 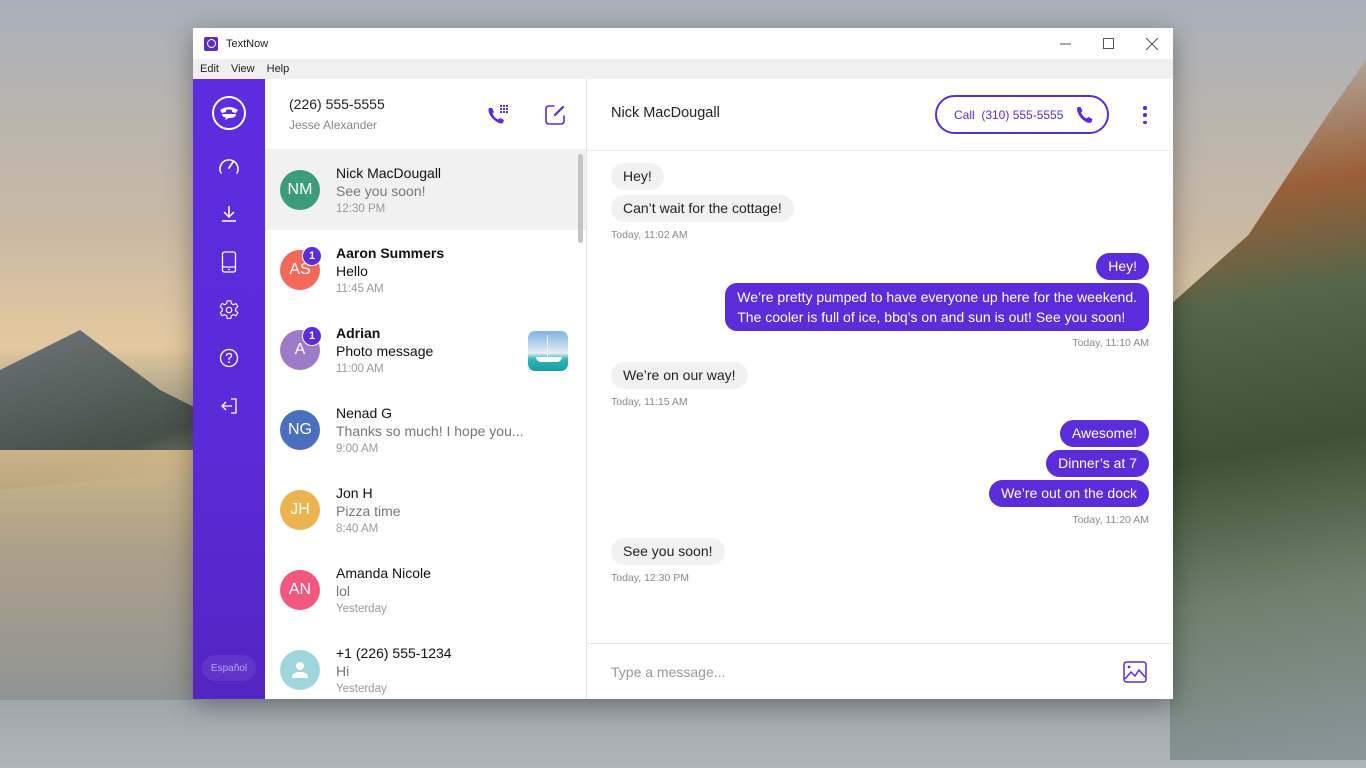 I want to click on sidebar-item-speedometer, so click(x=229, y=166).